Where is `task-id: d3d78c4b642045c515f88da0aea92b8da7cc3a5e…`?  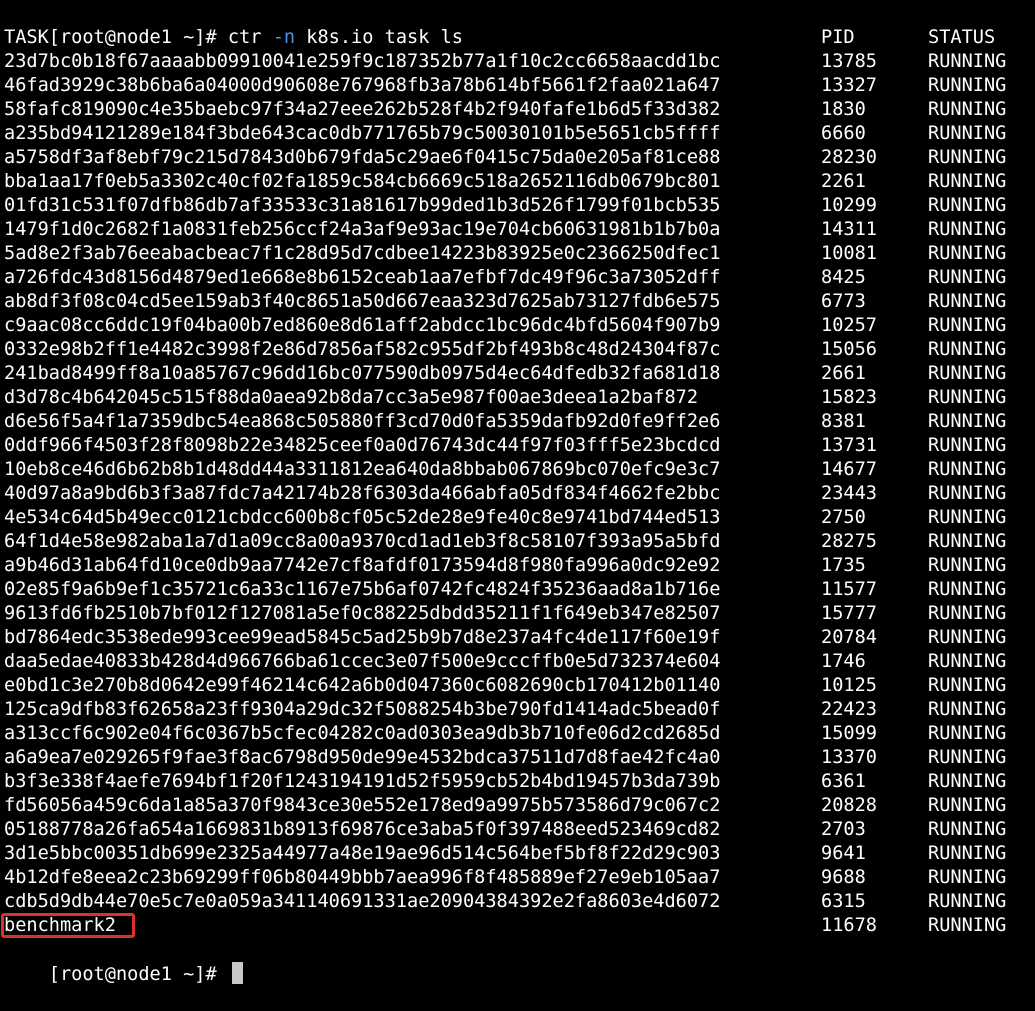 task-id: d3d78c4b642045c515f88da0aea92b8da7cc3a5e… is located at coordinates (351, 397).